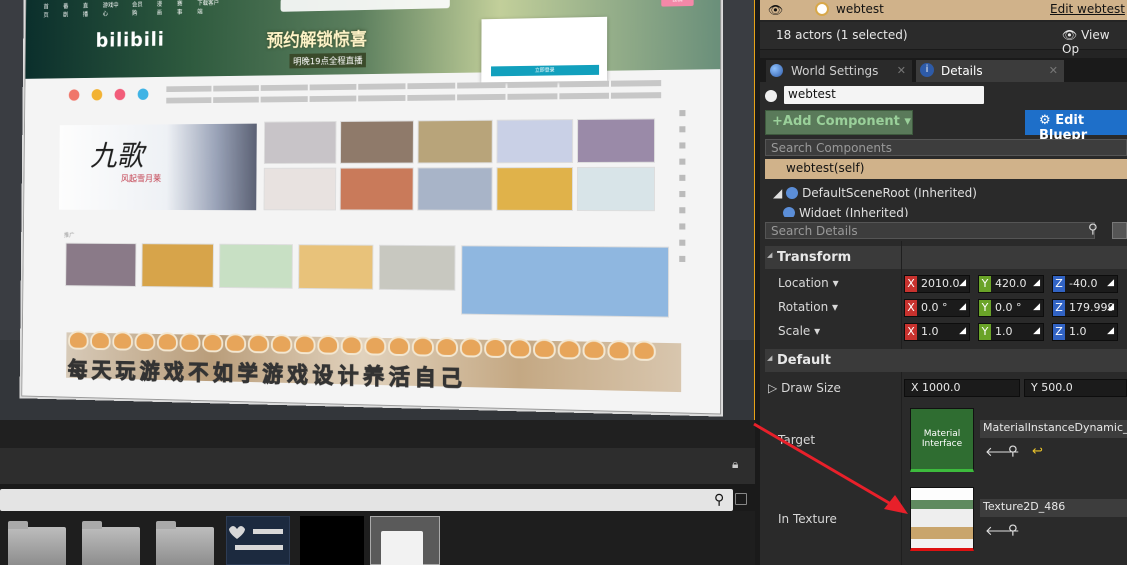  What do you see at coordinates (942, 440) in the screenshot?
I see `material-thumbnail: Material Interface` at bounding box center [942, 440].